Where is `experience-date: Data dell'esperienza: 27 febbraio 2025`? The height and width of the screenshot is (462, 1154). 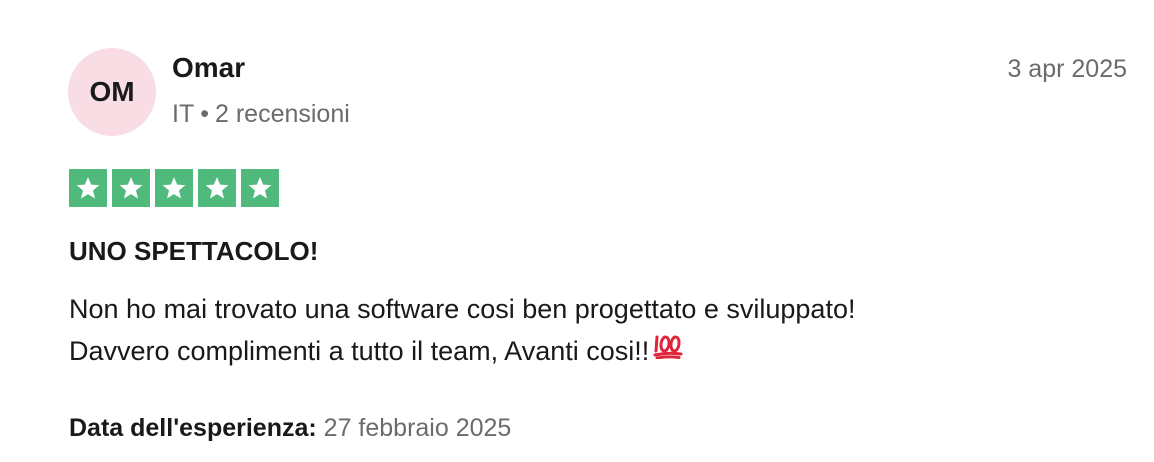 experience-date: Data dell'esperienza: 27 febbraio 2025 is located at coordinates (290, 428).